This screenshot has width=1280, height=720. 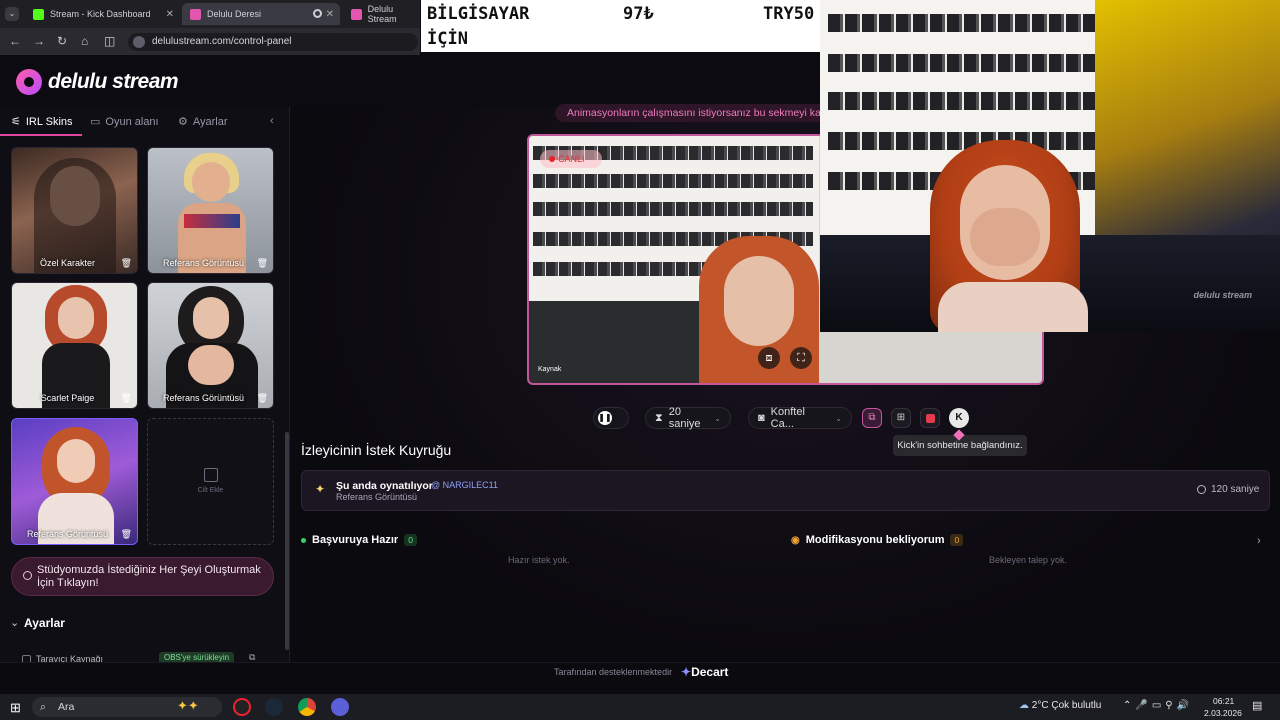 I want to click on site-info-icon, so click(x=139, y=42).